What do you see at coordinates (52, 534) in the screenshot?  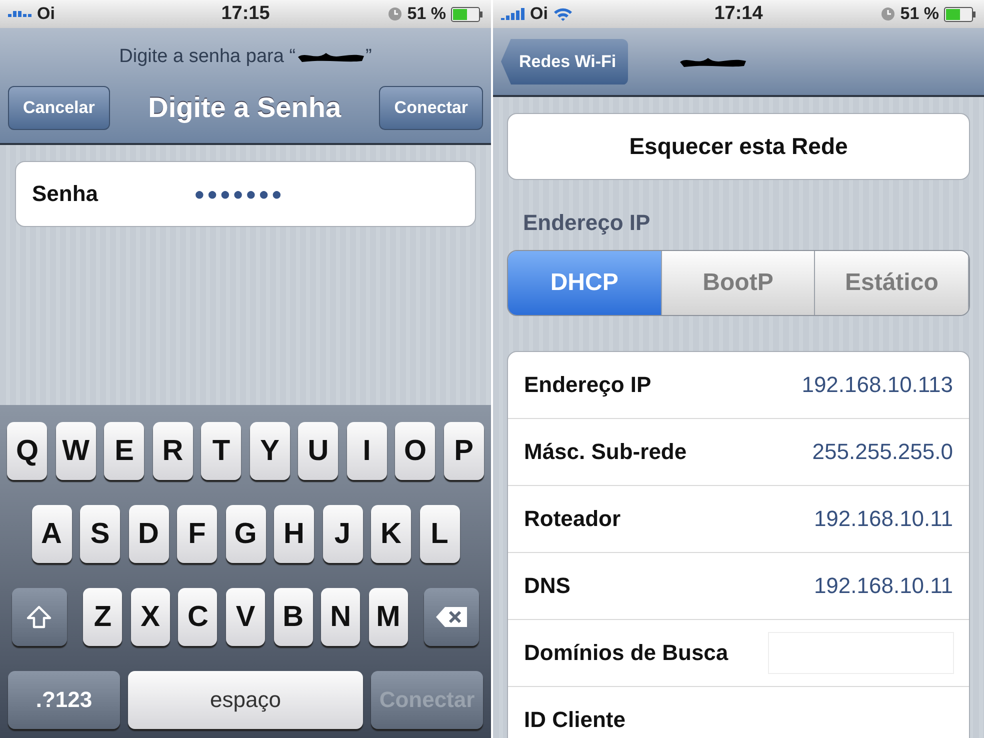 I see `letter-key: A` at bounding box center [52, 534].